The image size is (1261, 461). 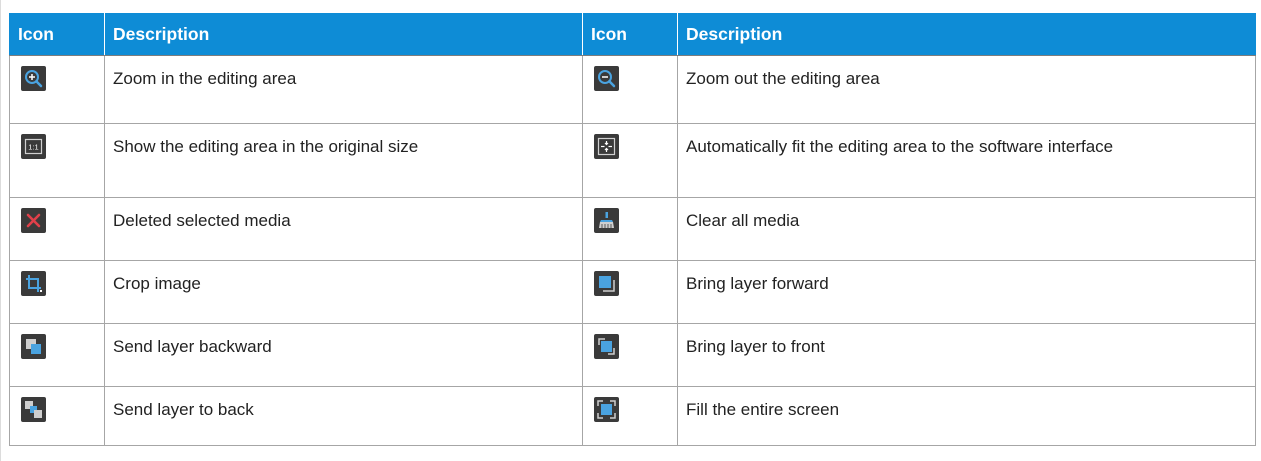 I want to click on table-row: Crop image Bring layer forward, so click(x=632, y=292).